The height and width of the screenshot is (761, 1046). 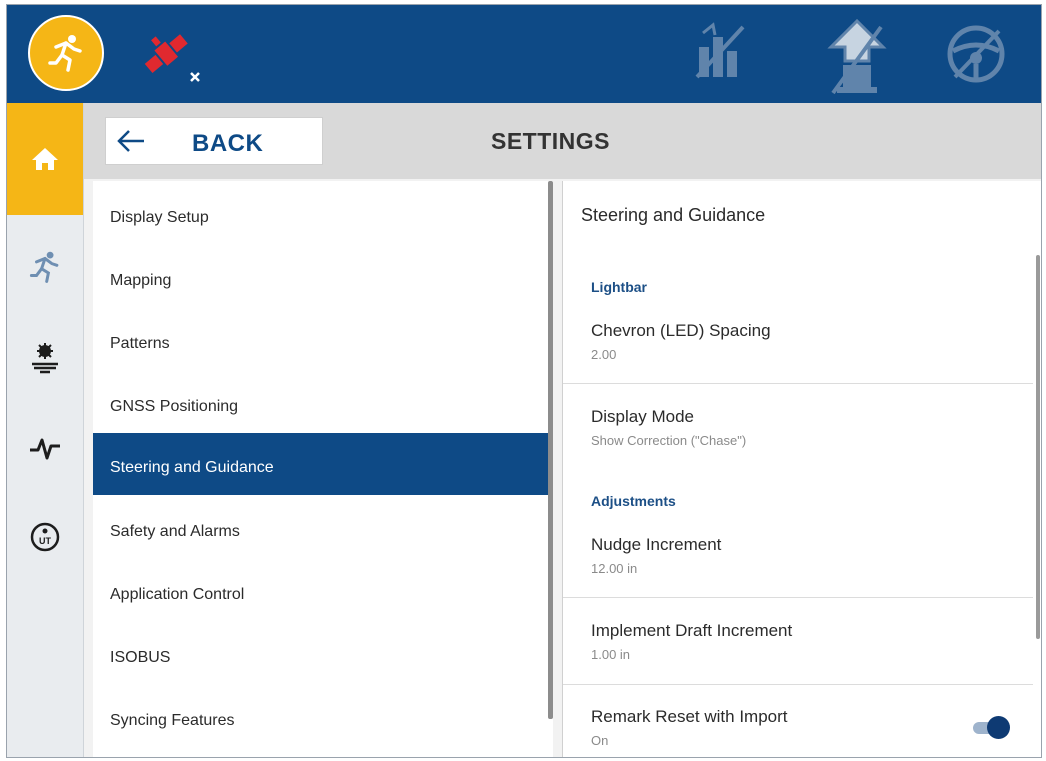 What do you see at coordinates (673, 215) in the screenshot?
I see `panel-title: Steering and Guidance` at bounding box center [673, 215].